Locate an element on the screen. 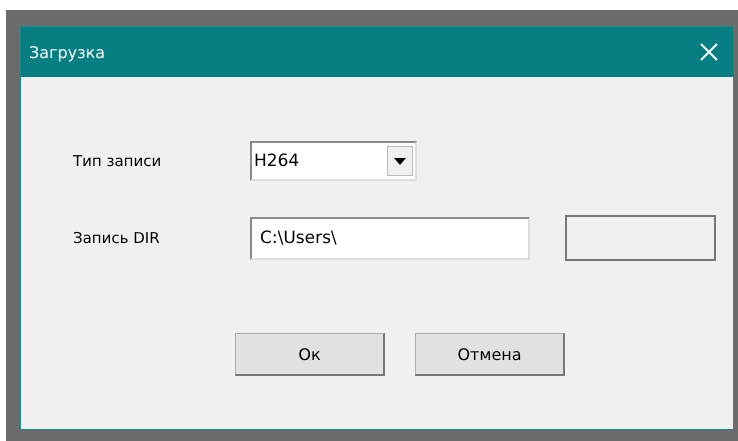 This screenshot has width=738, height=441. close-icon is located at coordinates (709, 52).